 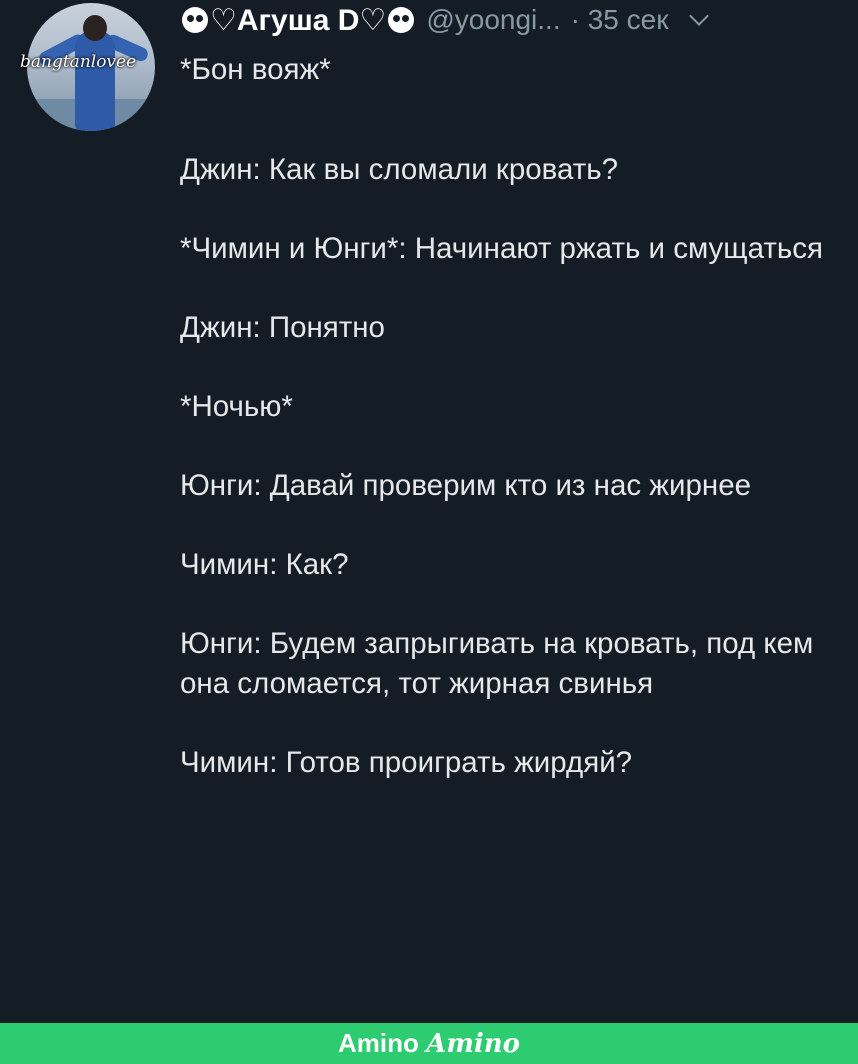 What do you see at coordinates (620, 20) in the screenshot?
I see `tweet-time: · 35 сек` at bounding box center [620, 20].